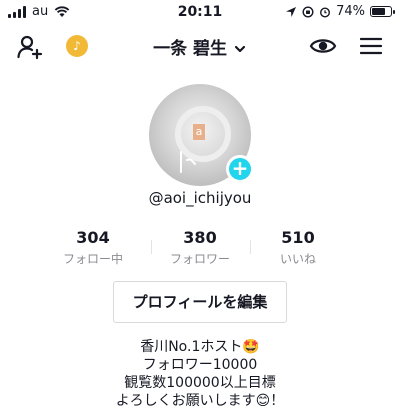 Image resolution: width=400 pixels, height=410 pixels. What do you see at coordinates (200, 401) in the screenshot?
I see `bio-line: よろしくお願いします😊！` at bounding box center [200, 401].